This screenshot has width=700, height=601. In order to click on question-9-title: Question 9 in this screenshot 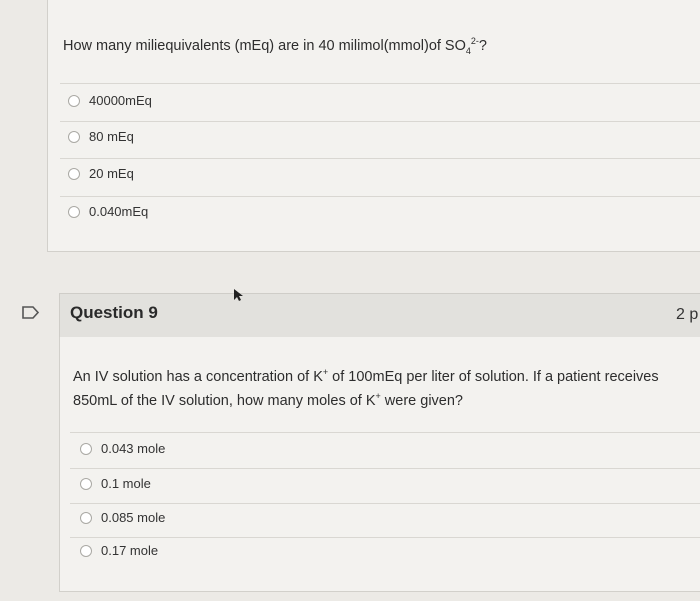, I will do `click(114, 312)`.